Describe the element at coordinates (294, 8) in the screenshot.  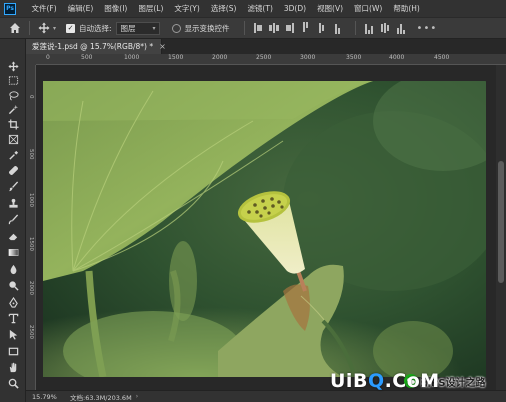
I see `menu-3d: 3D(D)` at that location.